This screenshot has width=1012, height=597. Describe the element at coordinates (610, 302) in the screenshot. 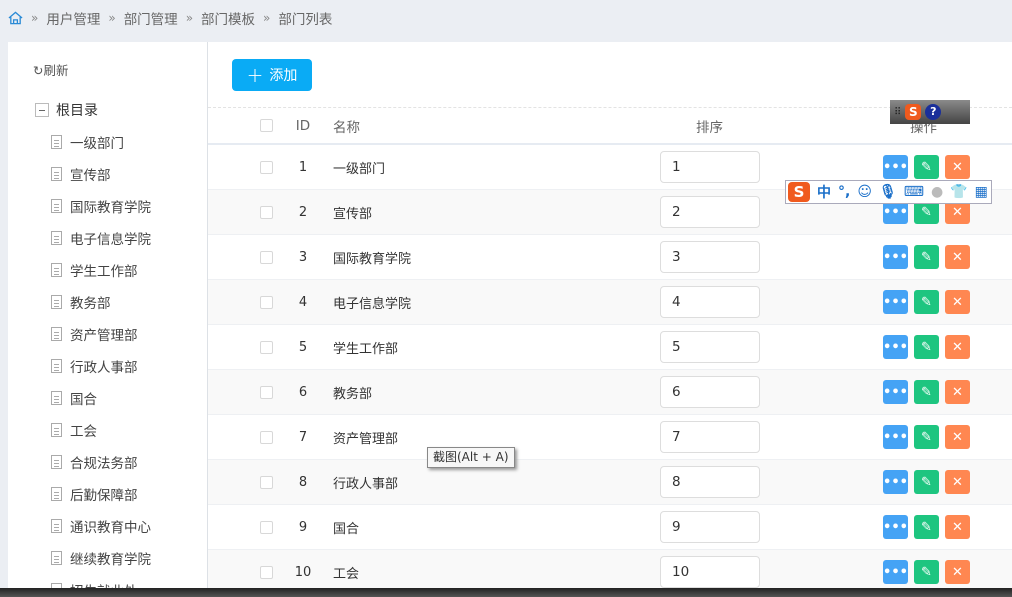

I see `table-row: 4 电子信息学院 4 ••• ✎ ✕` at that location.